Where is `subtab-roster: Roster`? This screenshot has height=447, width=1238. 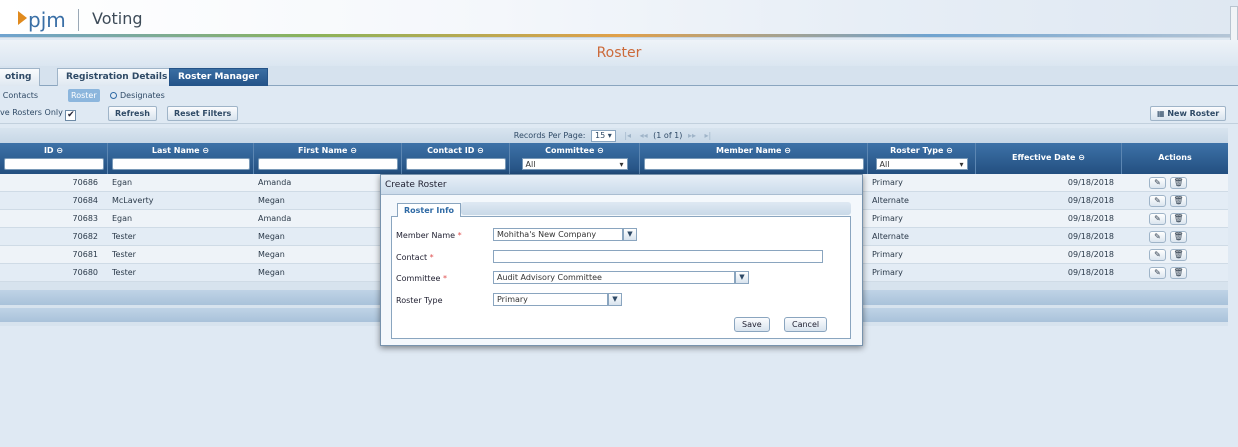 subtab-roster: Roster is located at coordinates (84, 95).